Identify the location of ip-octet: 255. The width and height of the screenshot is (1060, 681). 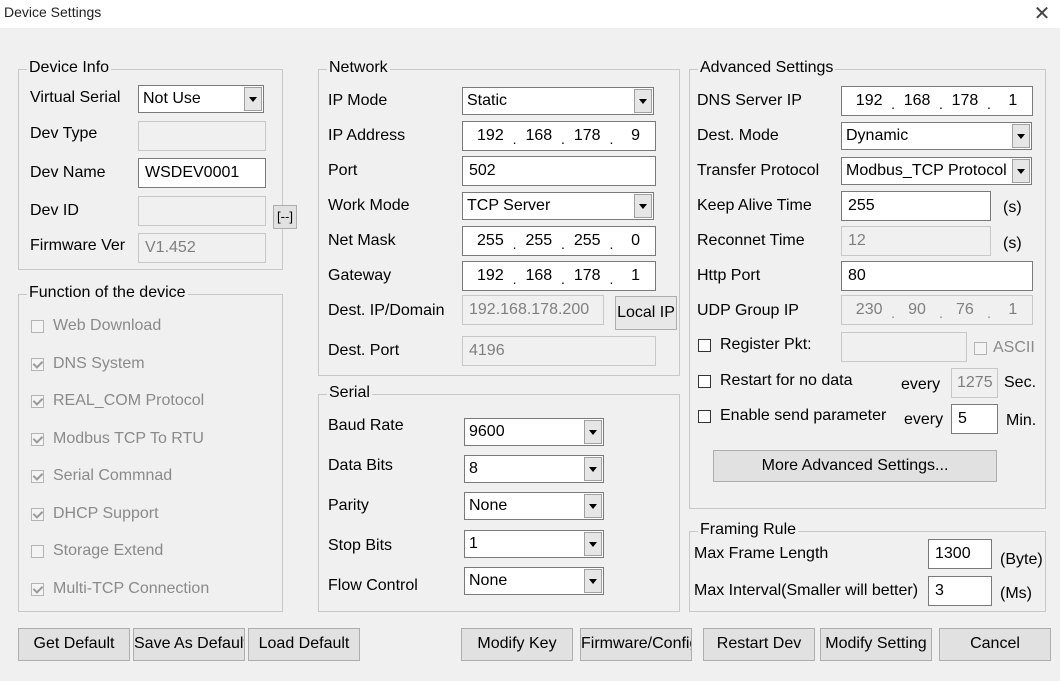
(587, 240).